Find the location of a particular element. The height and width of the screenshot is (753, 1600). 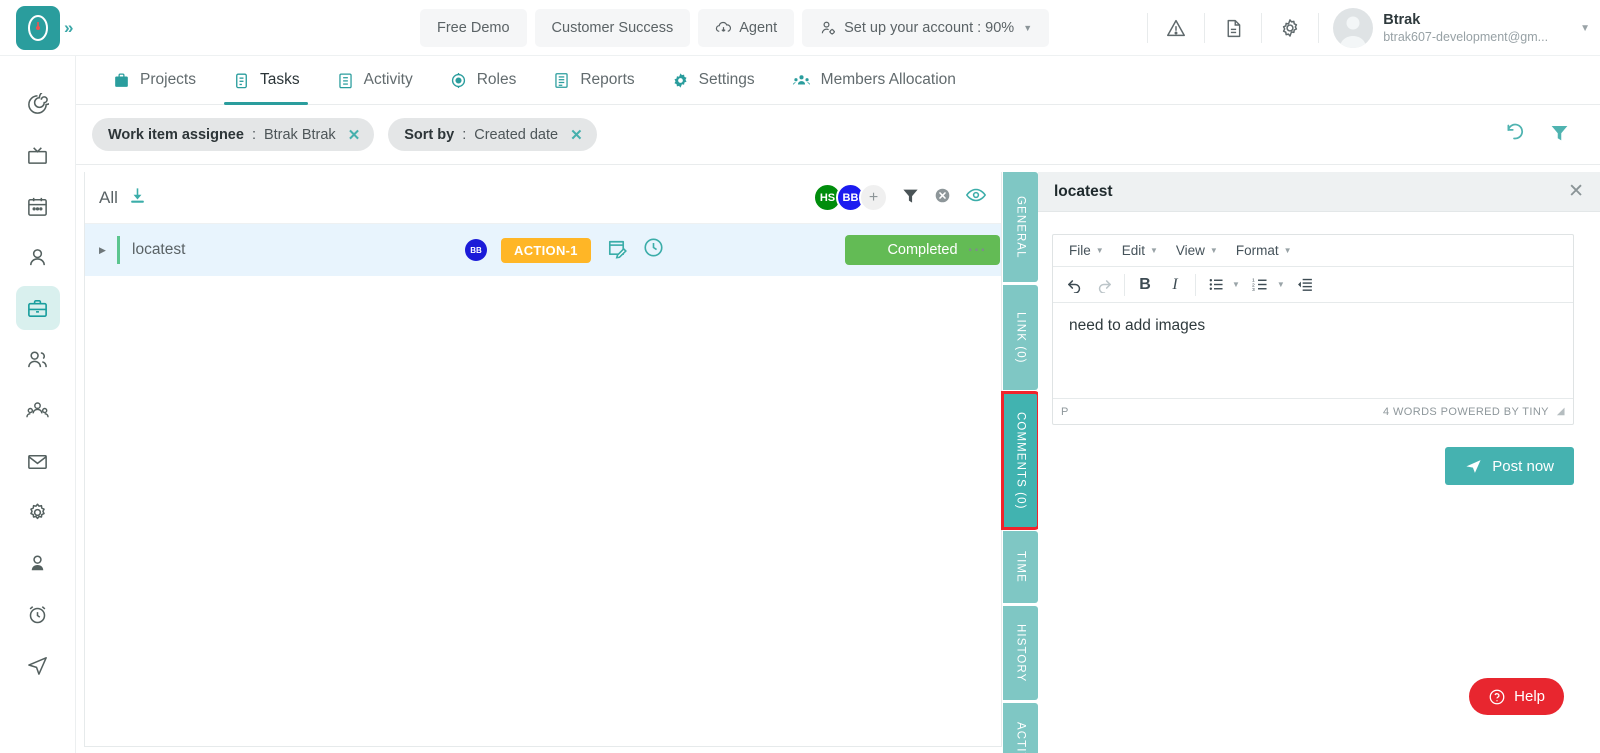

editor-menubar: File ▼ Edit ▼ View ▼ Format ▼ is located at coordinates (1313, 251).